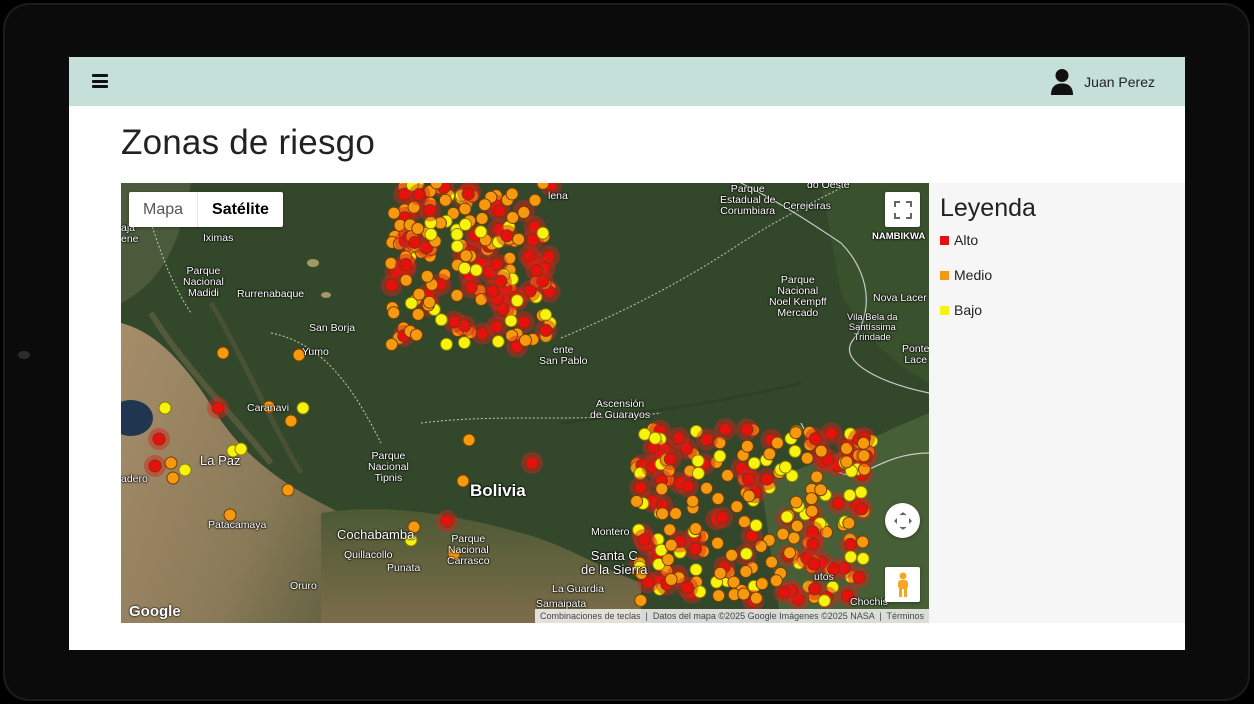  What do you see at coordinates (590, 616) in the screenshot?
I see `keyboard-shortcuts-link: Combinaciones de teclas` at bounding box center [590, 616].